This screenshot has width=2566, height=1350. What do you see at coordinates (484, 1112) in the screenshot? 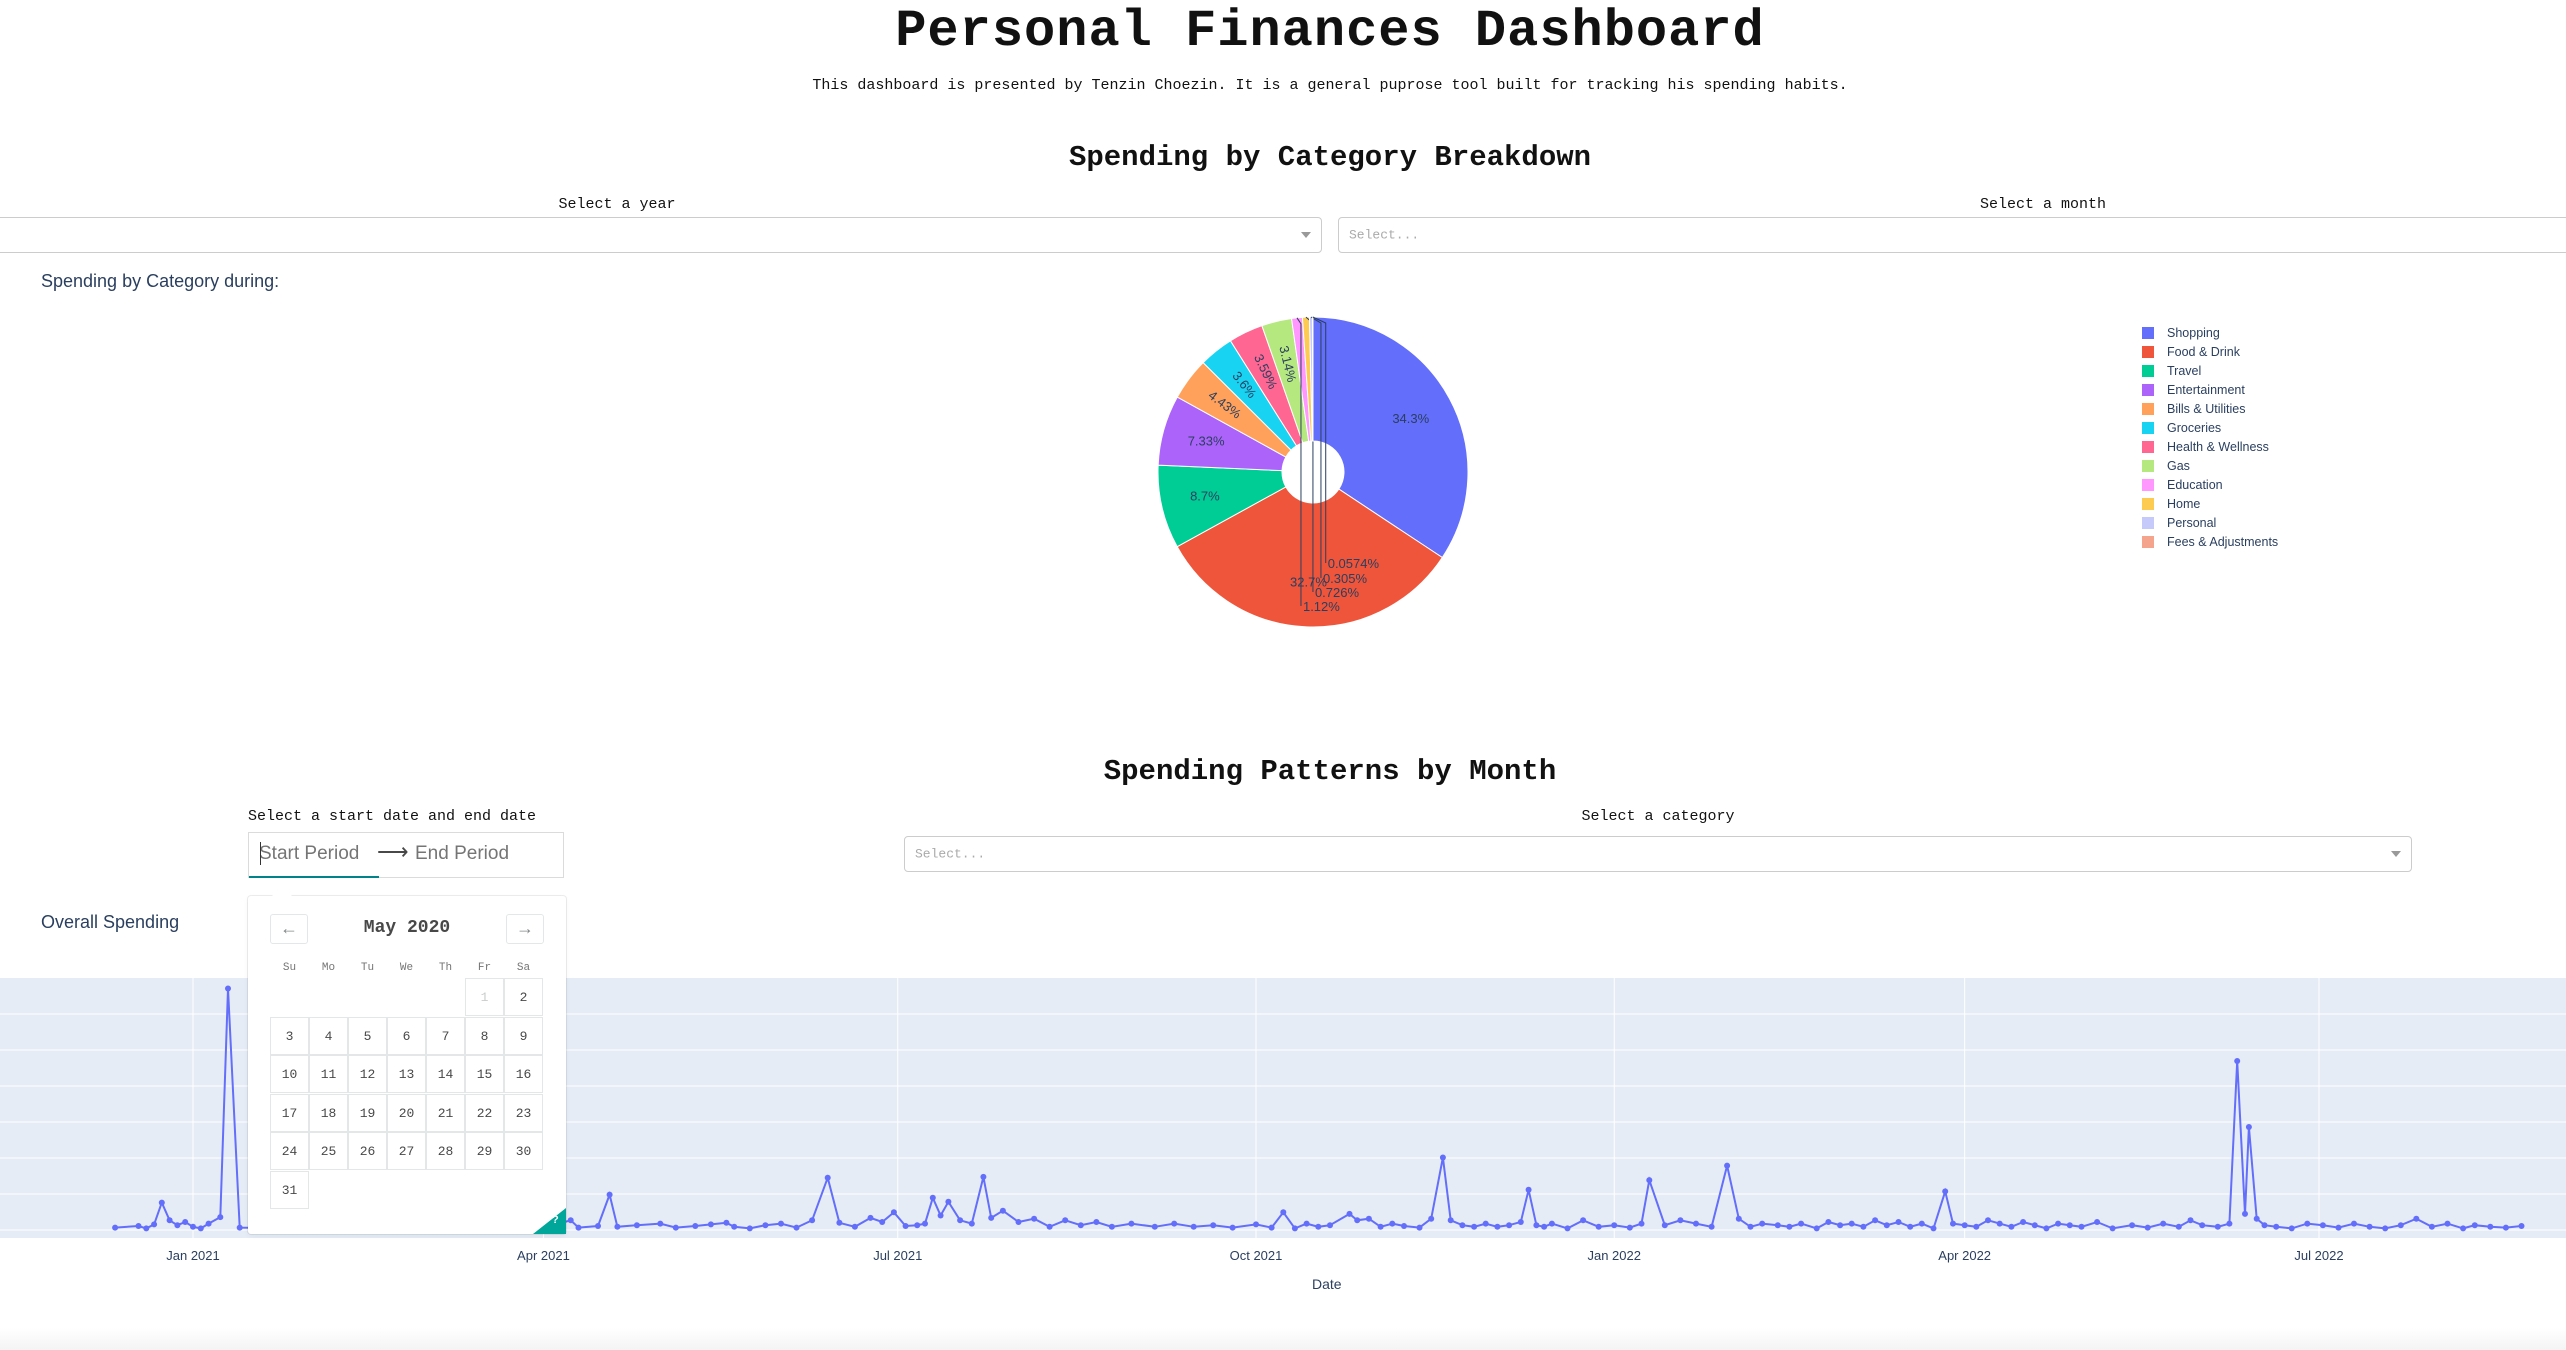
I see `calendar-day: 22` at bounding box center [484, 1112].